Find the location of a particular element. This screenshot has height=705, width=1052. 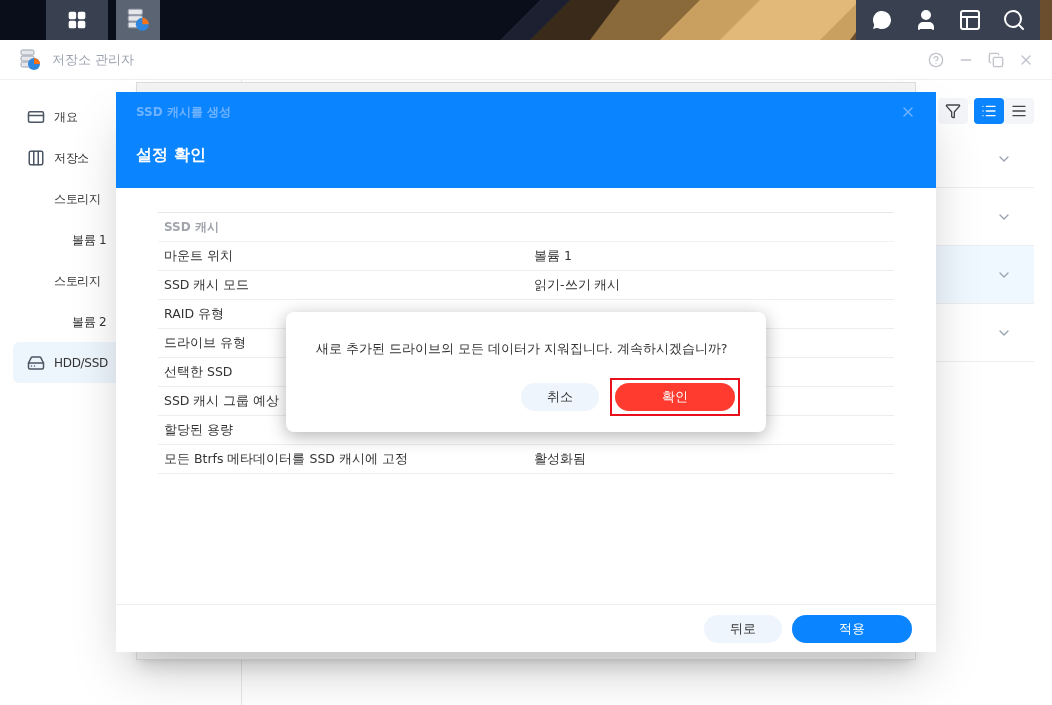

setting-value: 활성화됨 is located at coordinates (560, 458).